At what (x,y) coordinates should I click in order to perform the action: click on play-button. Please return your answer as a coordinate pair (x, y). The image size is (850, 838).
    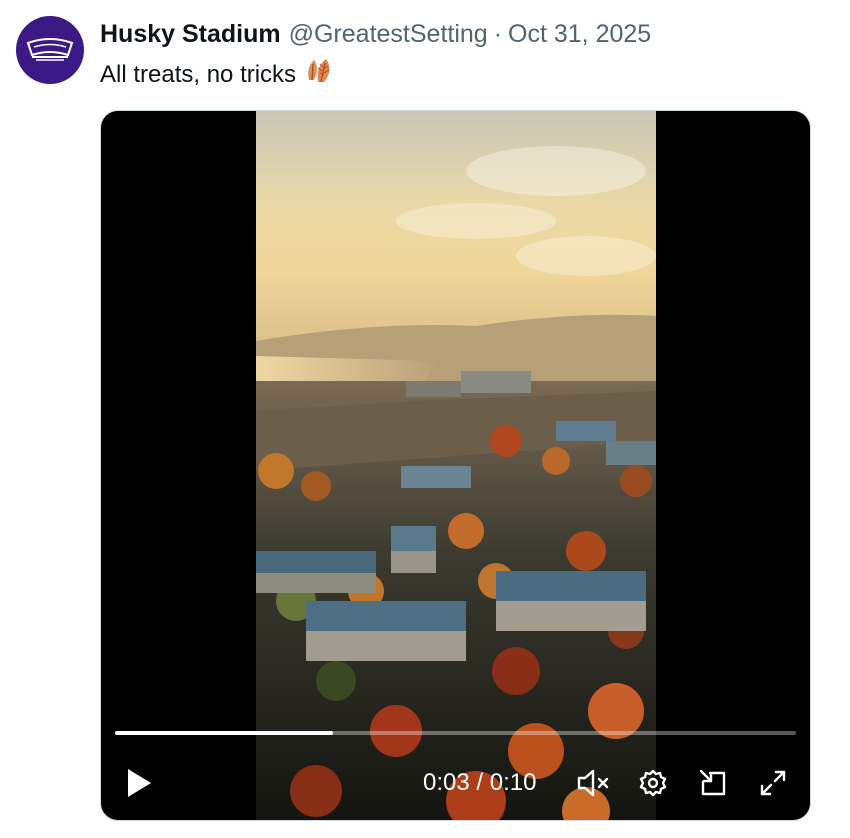
    Looking at the image, I should click on (139, 783).